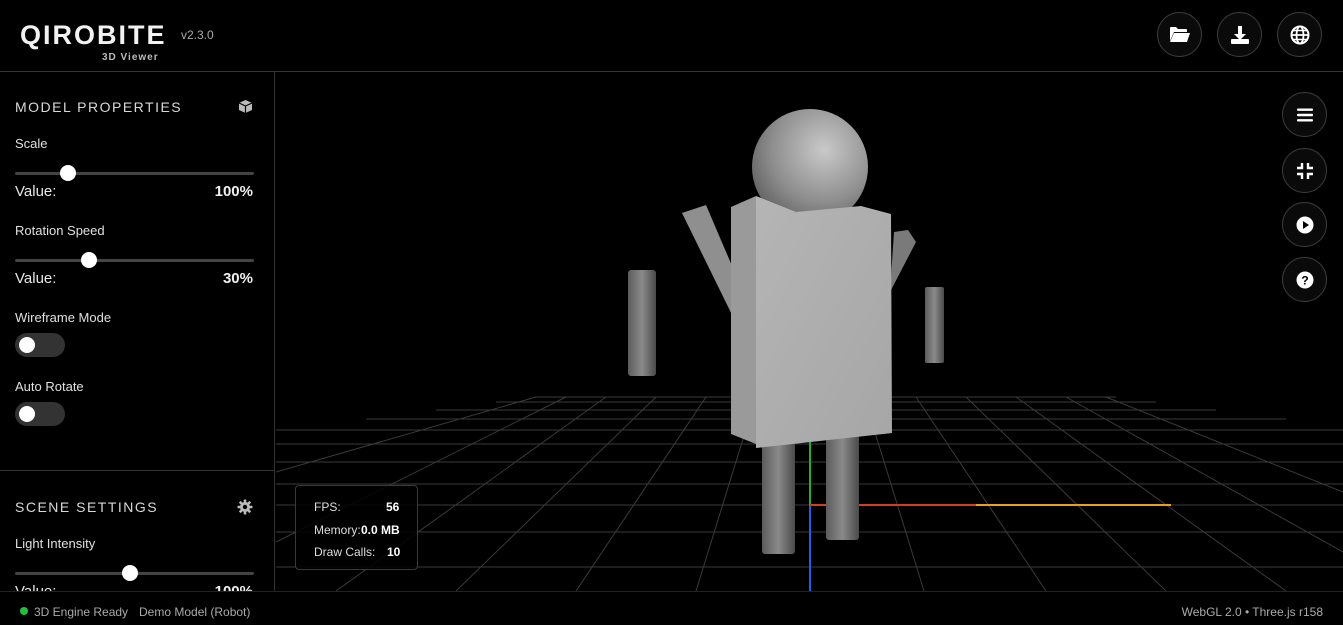 This screenshot has height=625, width=1343. What do you see at coordinates (93, 35) in the screenshot?
I see `app-logo: QIROBITE` at bounding box center [93, 35].